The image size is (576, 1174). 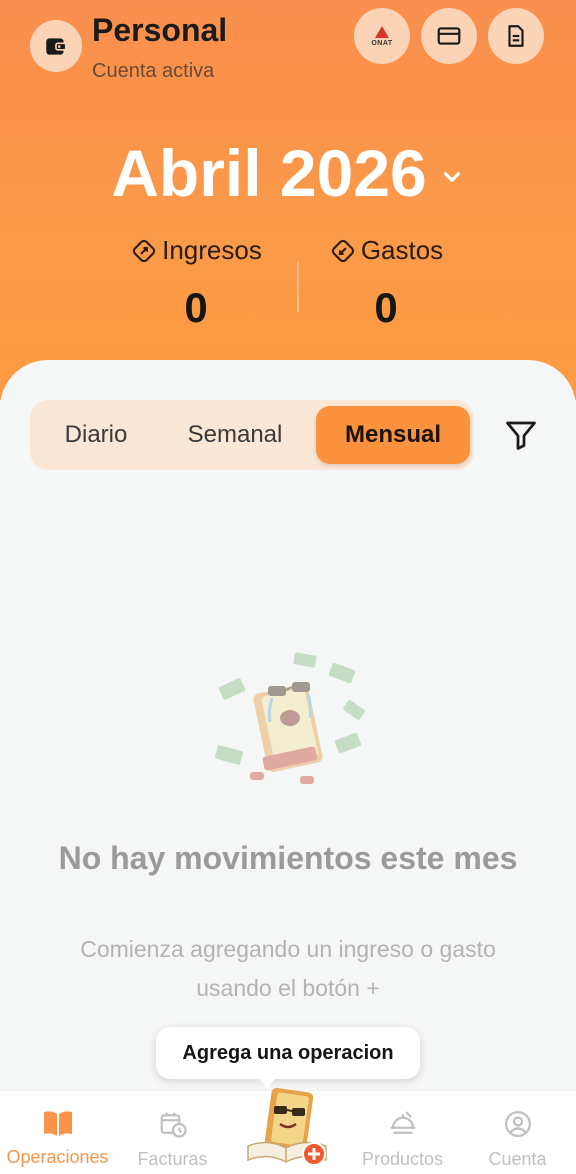 What do you see at coordinates (517, 1124) in the screenshot?
I see `user-circle-icon` at bounding box center [517, 1124].